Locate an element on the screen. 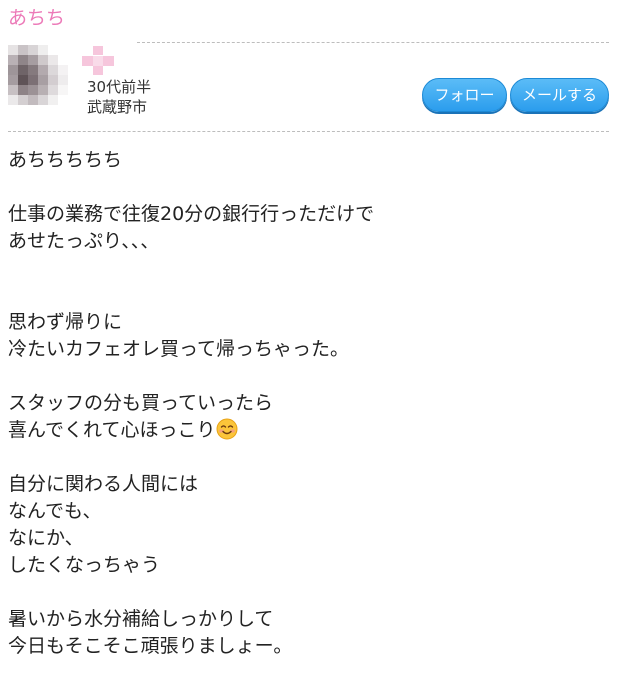  body-line: 仕事の業務で往復20分の銀行行っただけで is located at coordinates (191, 214).